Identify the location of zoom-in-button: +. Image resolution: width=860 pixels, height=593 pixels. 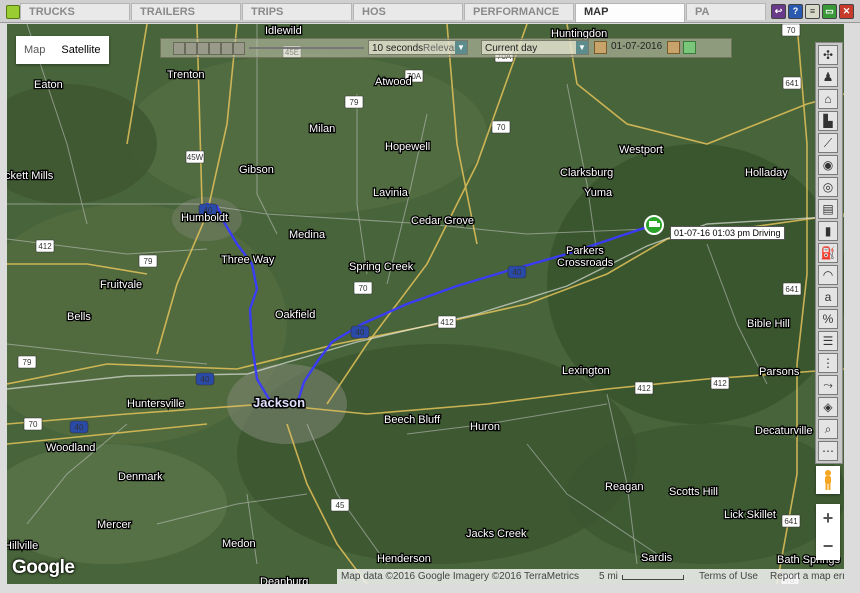
(828, 518).